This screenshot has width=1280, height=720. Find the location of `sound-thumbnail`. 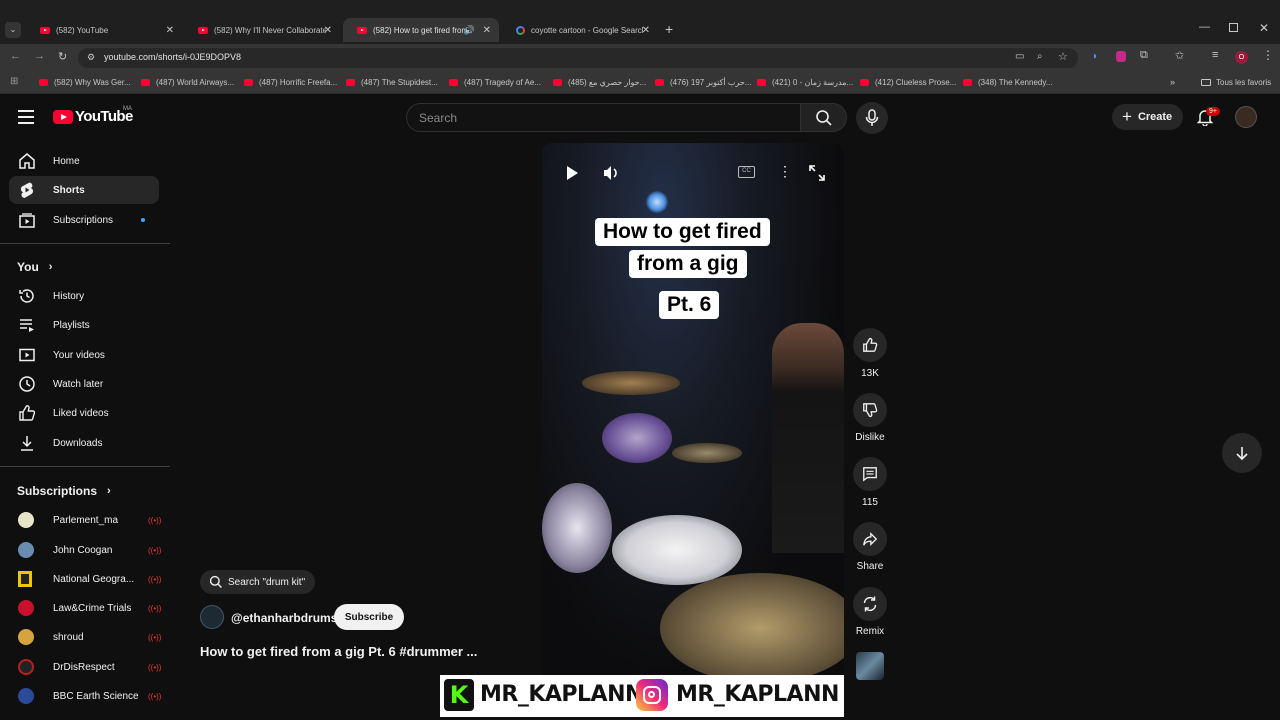

sound-thumbnail is located at coordinates (870, 666).